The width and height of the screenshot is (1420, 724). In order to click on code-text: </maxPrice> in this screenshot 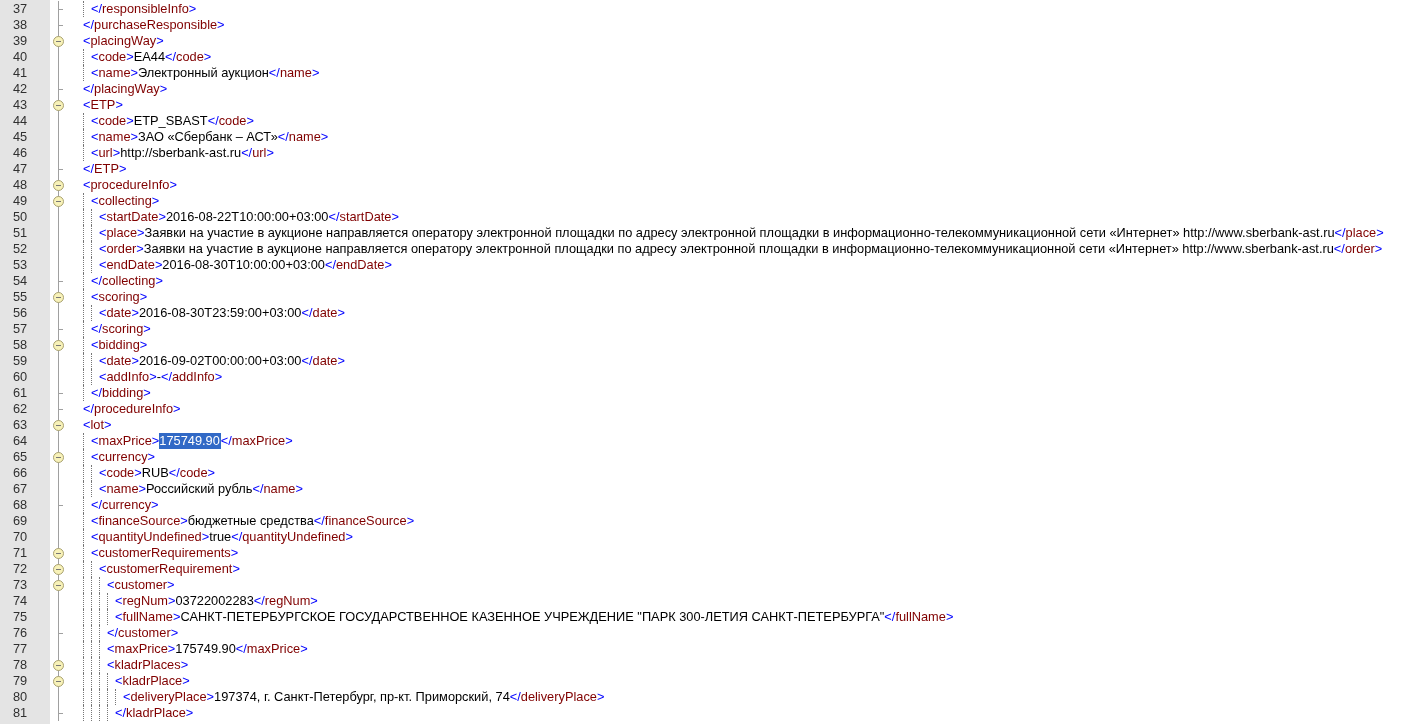, I will do `click(256, 441)`.